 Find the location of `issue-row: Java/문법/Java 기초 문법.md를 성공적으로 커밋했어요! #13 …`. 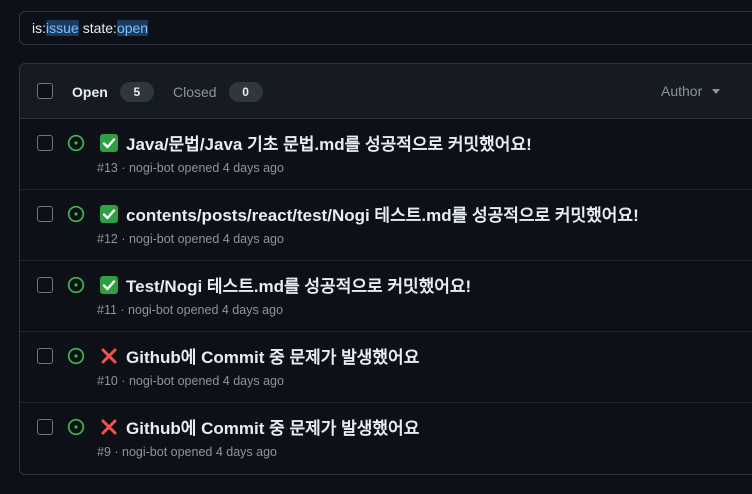

issue-row: Java/문법/Java 기초 문법.md를 성공적으로 커밋했어요! #13 … is located at coordinates (386, 154).